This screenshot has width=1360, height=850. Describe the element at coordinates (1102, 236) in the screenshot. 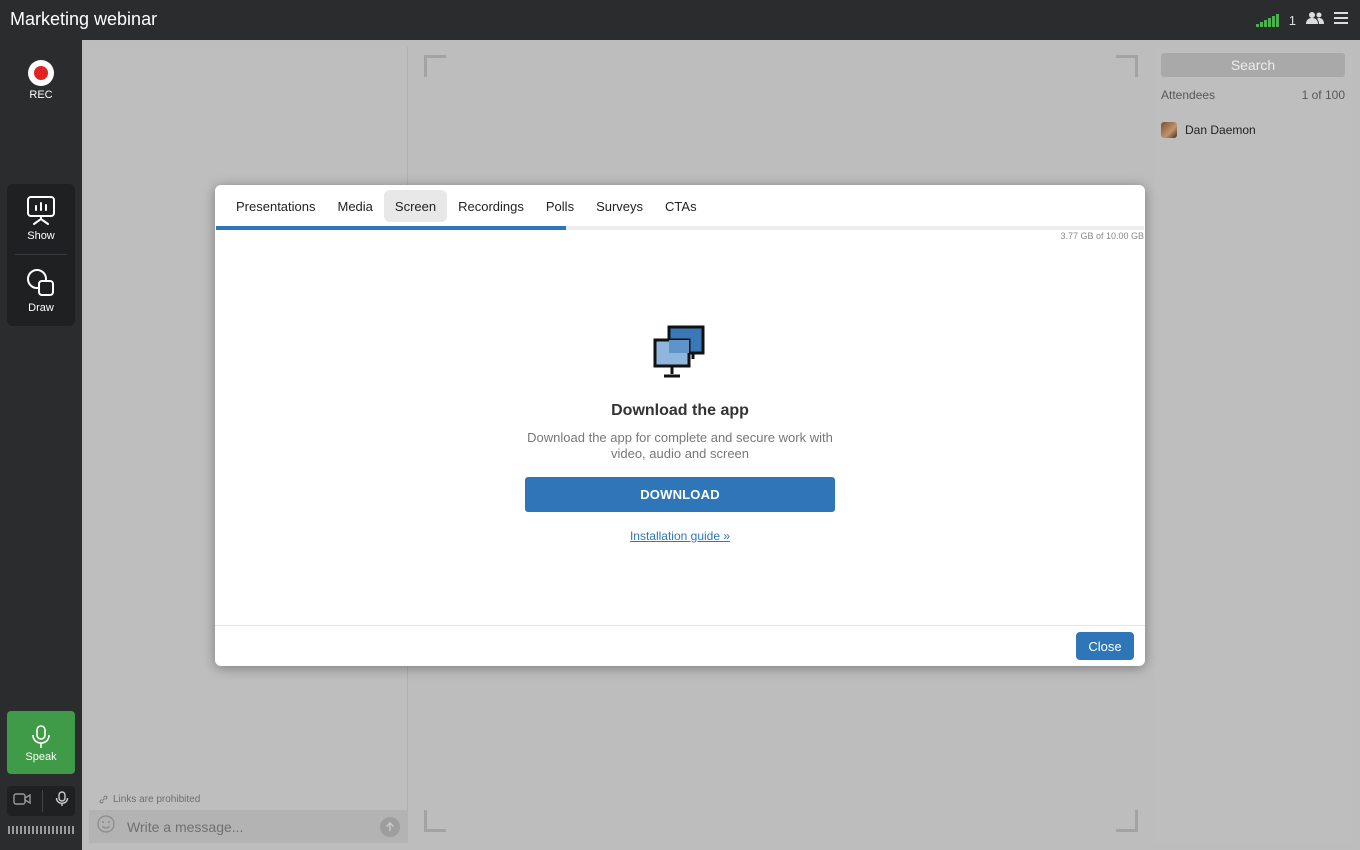

I see `storage-usage-text: 3.77 GB of 10.00 GB` at that location.